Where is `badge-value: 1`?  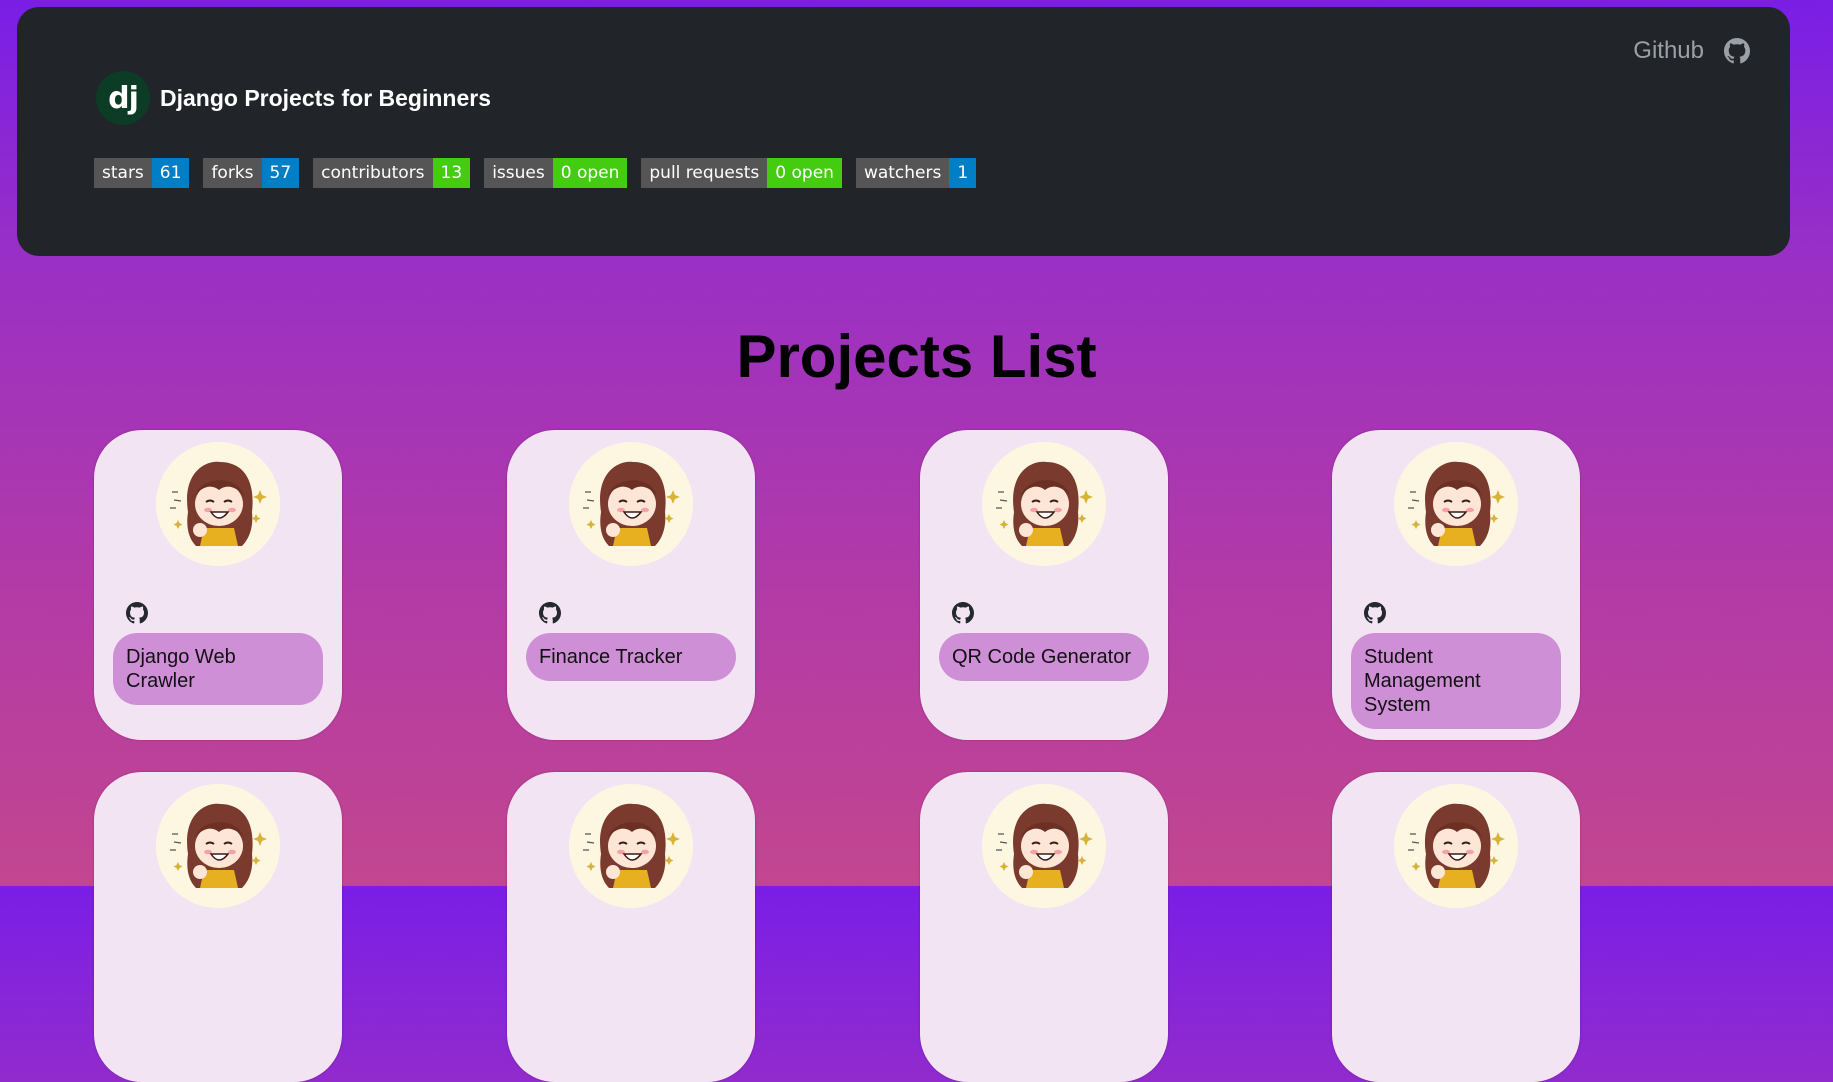 badge-value: 1 is located at coordinates (963, 173).